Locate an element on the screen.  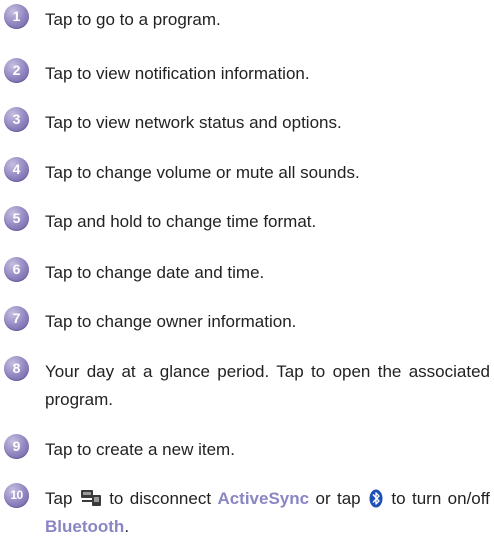
item-text: Tap to create a new item. is located at coordinates (140, 449).